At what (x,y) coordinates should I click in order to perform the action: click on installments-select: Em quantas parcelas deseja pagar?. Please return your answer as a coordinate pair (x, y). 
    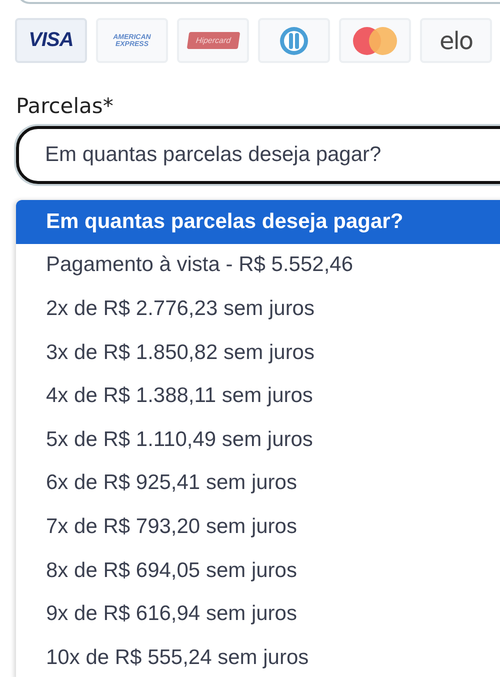
    Looking at the image, I should click on (258, 155).